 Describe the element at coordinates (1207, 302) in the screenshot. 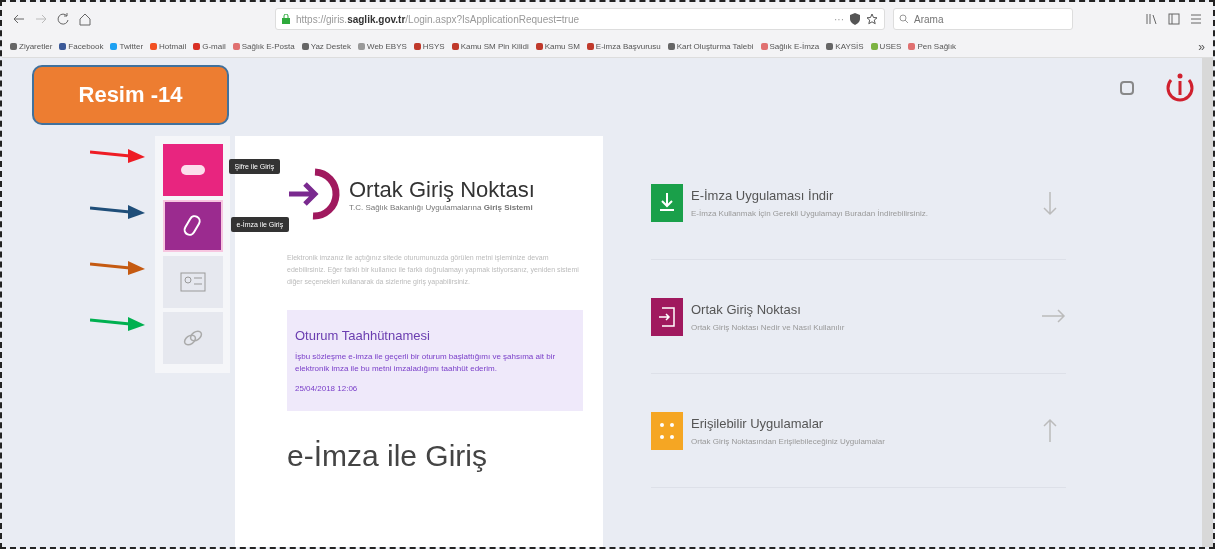

I see `scrollbar` at that location.